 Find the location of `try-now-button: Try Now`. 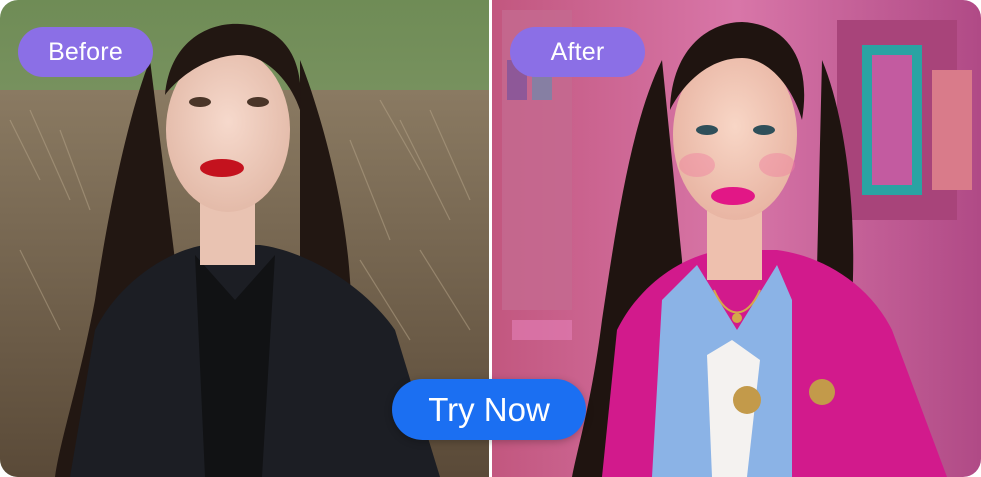

try-now-button: Try Now is located at coordinates (489, 409).